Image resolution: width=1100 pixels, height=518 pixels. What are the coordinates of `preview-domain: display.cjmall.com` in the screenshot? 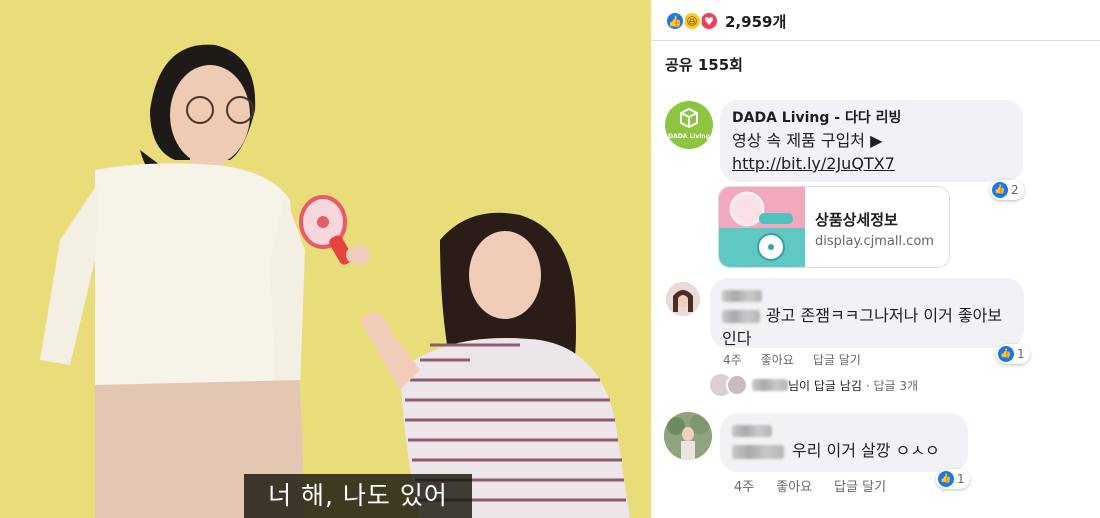 It's located at (874, 241).